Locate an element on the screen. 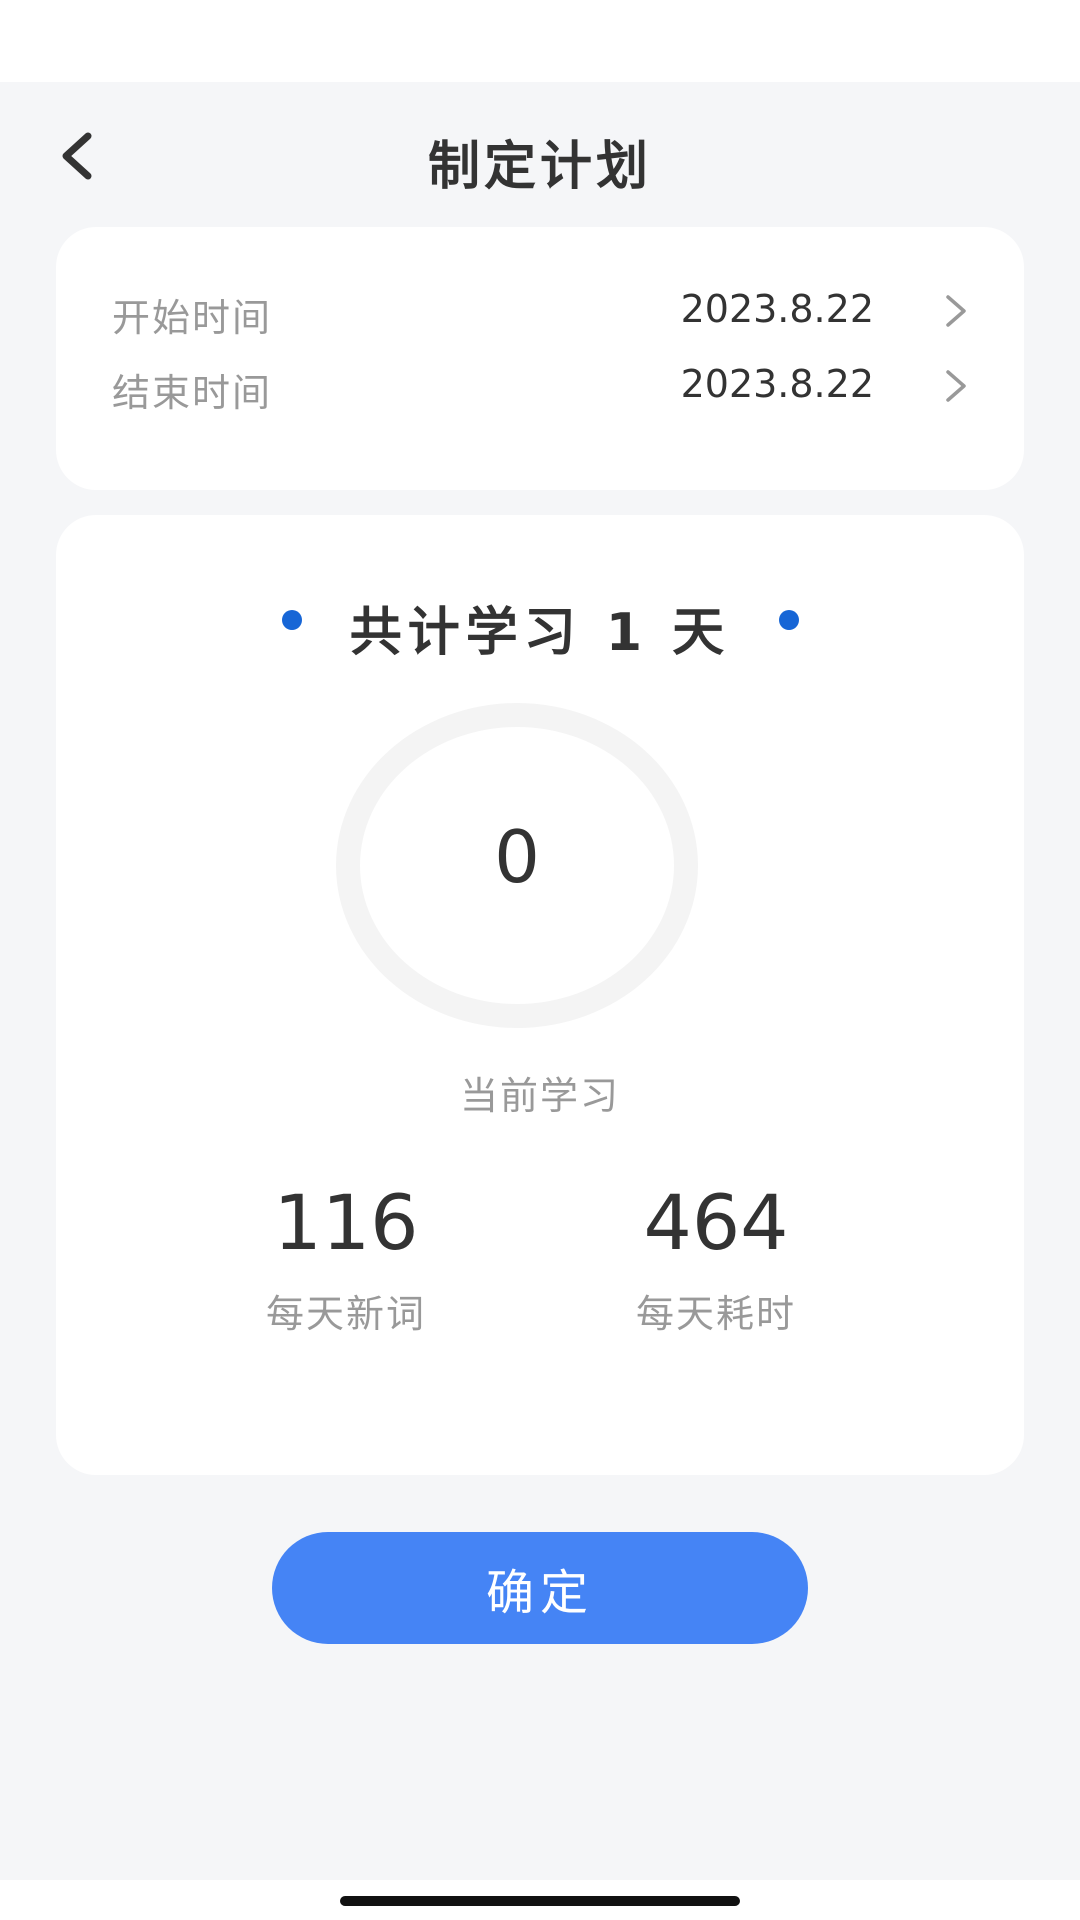 The height and width of the screenshot is (1920, 1080). daily-time-label: 每天耗时 is located at coordinates (715, 1314).